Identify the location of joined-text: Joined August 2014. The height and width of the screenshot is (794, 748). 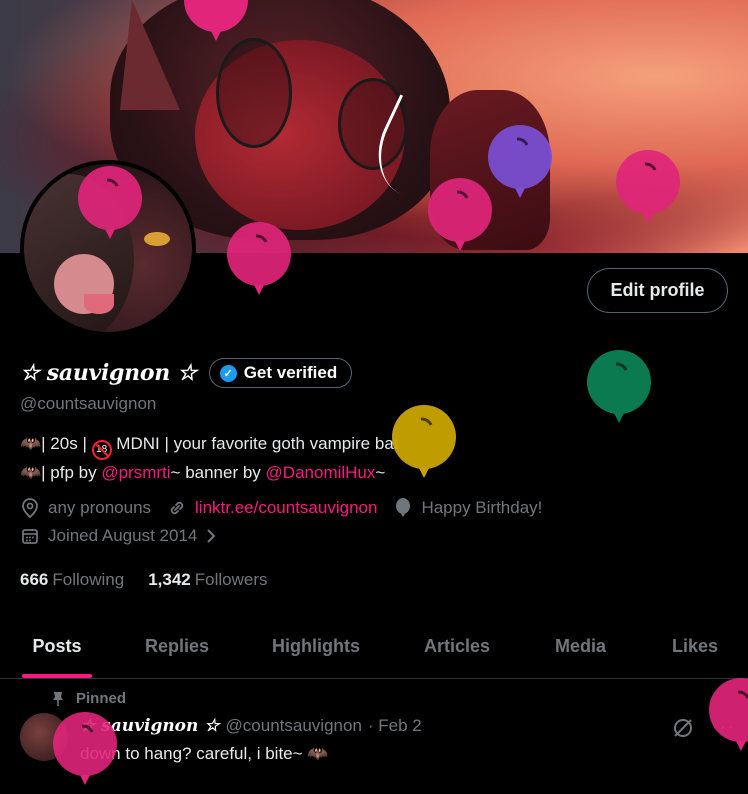
(123, 535).